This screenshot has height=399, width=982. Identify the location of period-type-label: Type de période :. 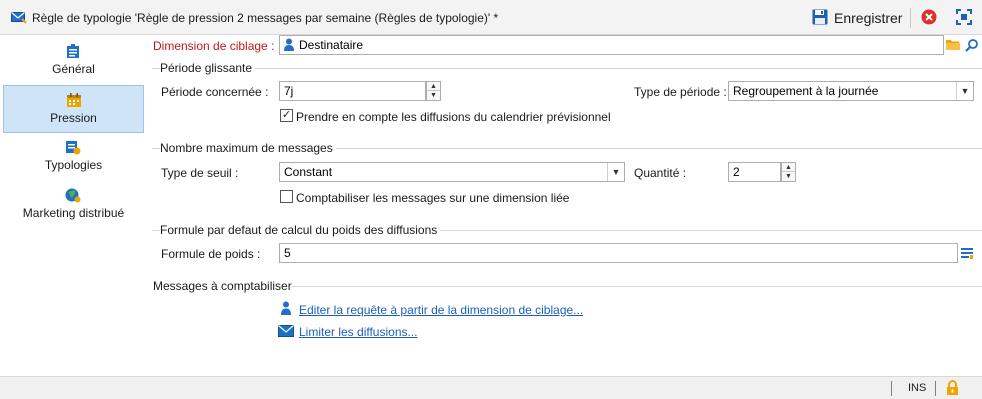
(680, 92).